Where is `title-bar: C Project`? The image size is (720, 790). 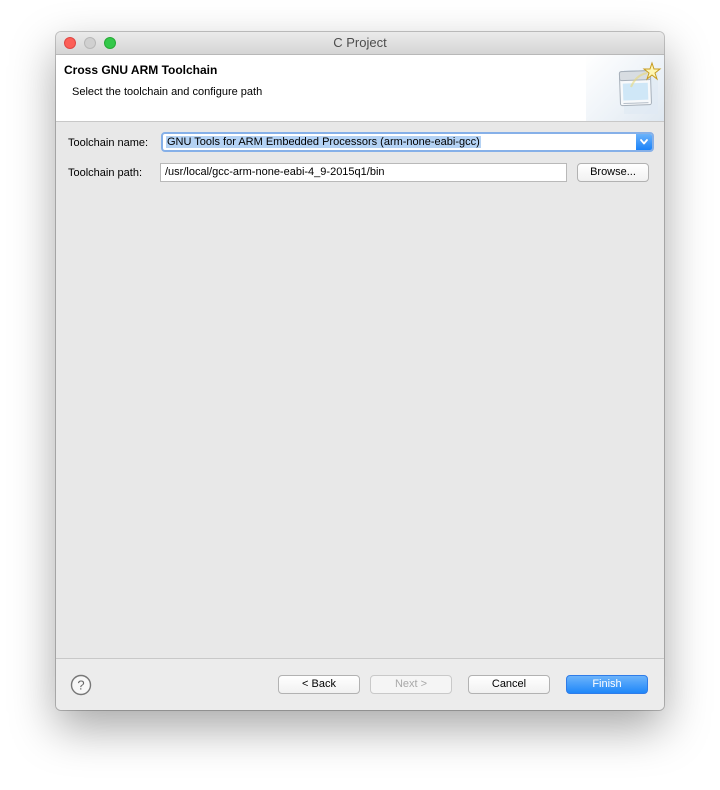 title-bar: C Project is located at coordinates (360, 43).